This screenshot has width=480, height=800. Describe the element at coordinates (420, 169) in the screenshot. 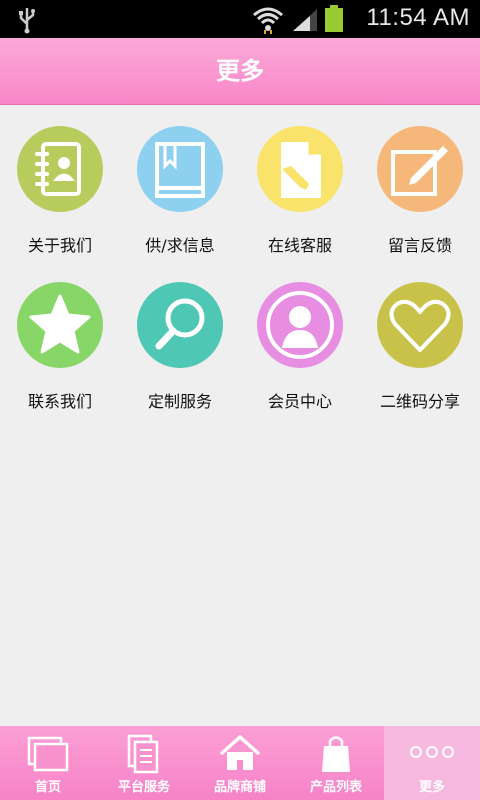

I see `edit-note-icon` at that location.